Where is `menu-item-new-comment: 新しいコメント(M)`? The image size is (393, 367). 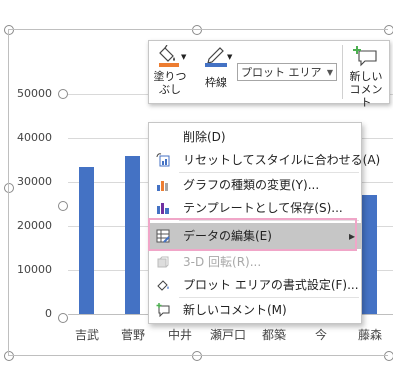
menu-item-new-comment: 新しいコメント(M) is located at coordinates (255, 310).